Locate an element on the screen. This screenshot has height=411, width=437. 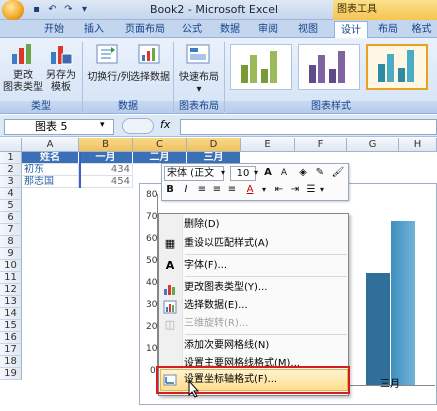
font-size-dropdown-icon: ▾ is located at coordinates (256, 173).